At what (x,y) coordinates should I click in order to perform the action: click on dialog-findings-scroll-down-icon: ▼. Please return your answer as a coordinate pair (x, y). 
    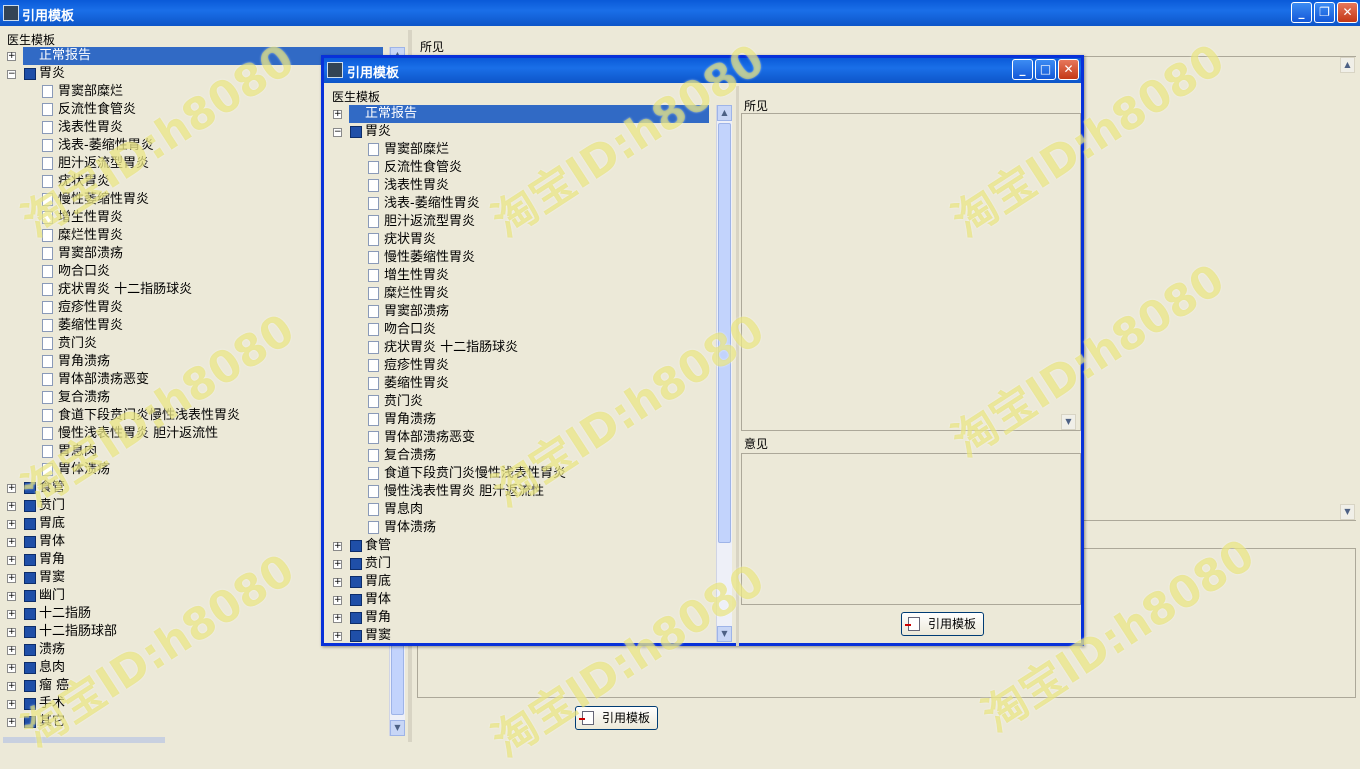
    Looking at the image, I should click on (1068, 422).